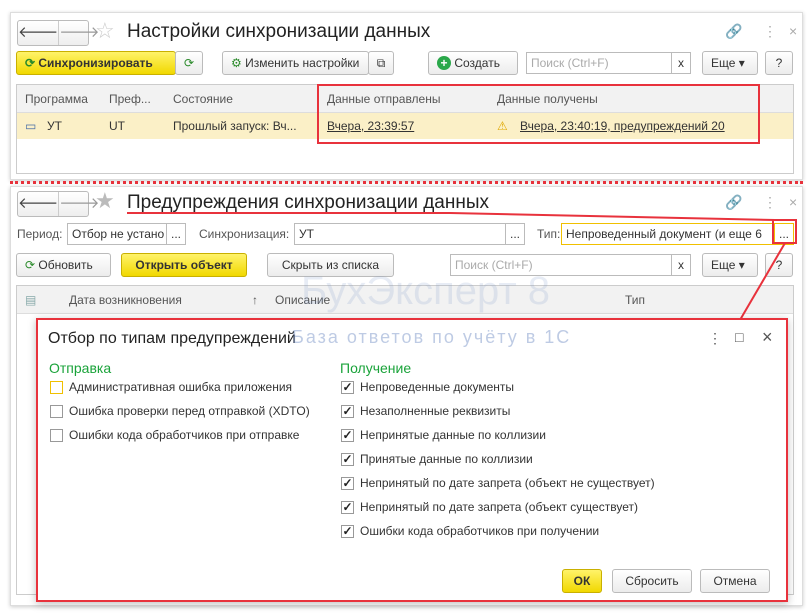 The height and width of the screenshot is (613, 811). I want to click on checkbox-receiving-2: ✓ Непринятые данные по коллизии, so click(443, 435).